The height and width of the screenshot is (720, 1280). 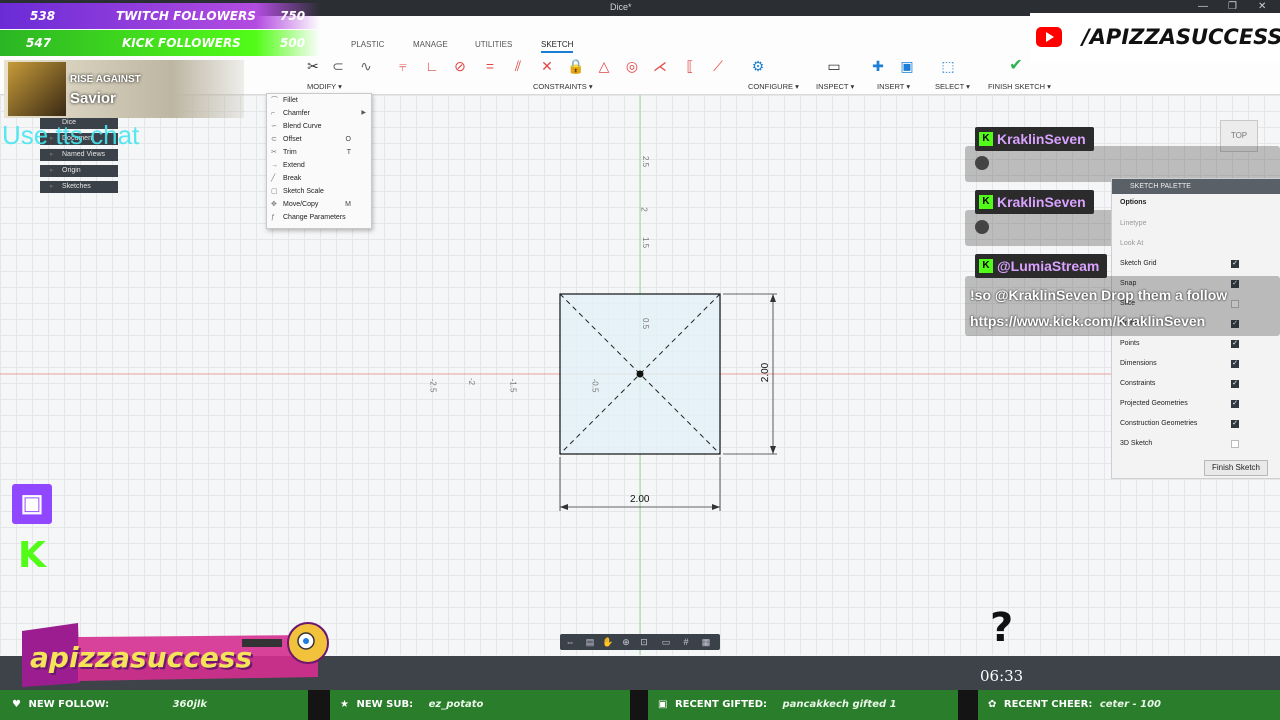 I want to click on inspect-group-label: INSPECT ▾, so click(x=835, y=86).